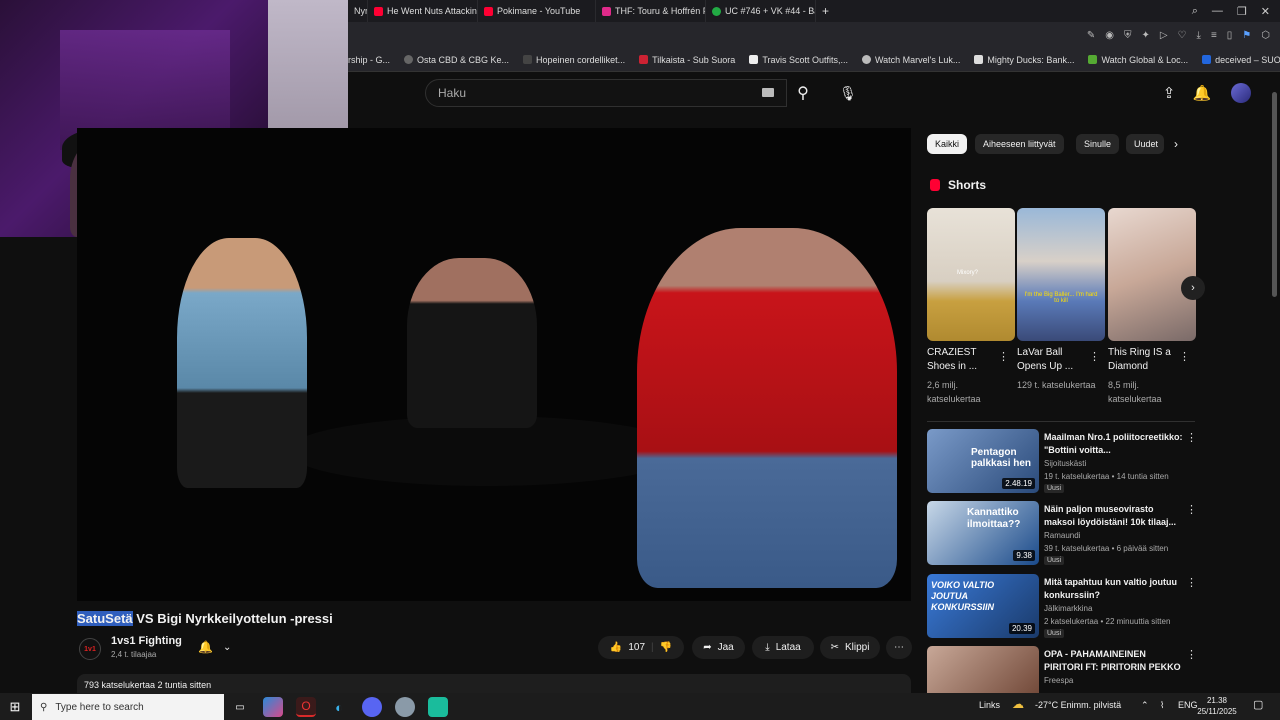 The image size is (1280, 720). Describe the element at coordinates (1145, 35) in the screenshot. I see `extension-icon: ✦` at that location.